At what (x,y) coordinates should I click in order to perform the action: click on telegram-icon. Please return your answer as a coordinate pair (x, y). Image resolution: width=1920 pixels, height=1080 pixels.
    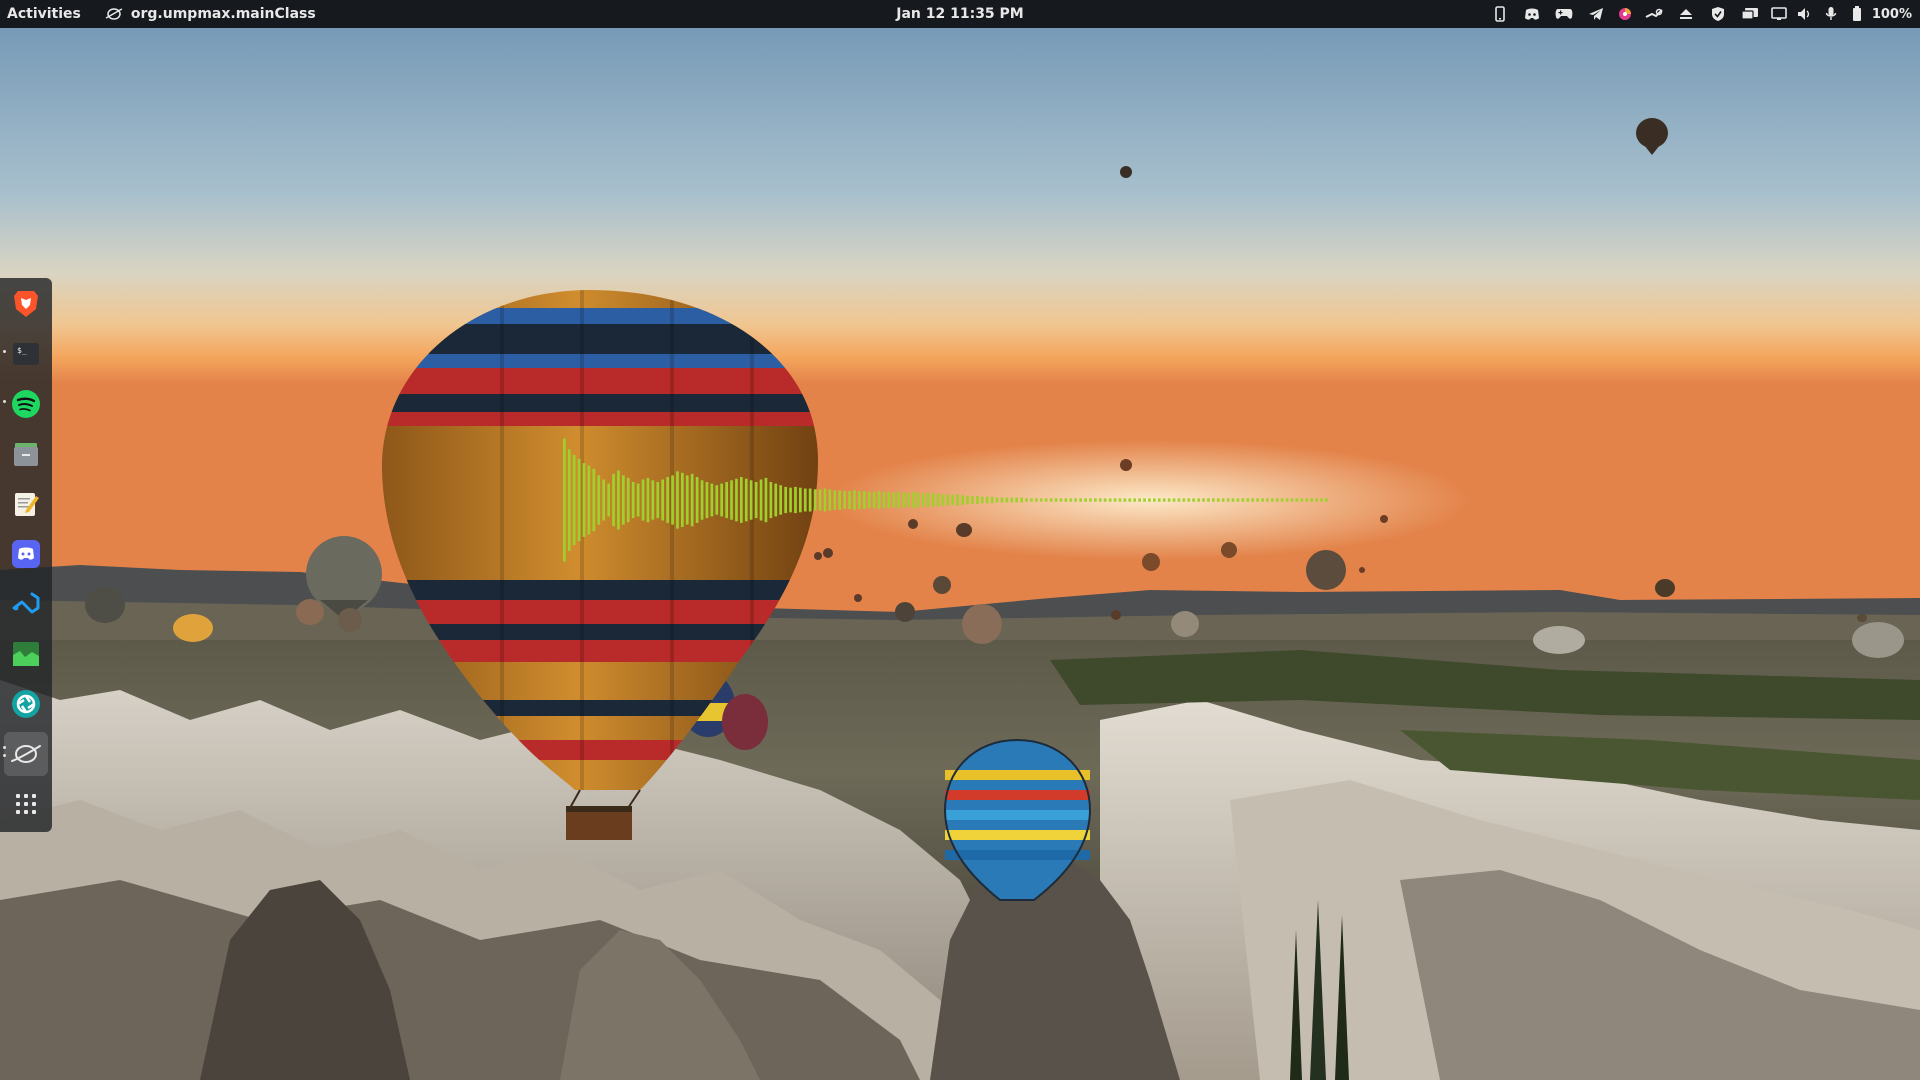
    Looking at the image, I should click on (1596, 14).